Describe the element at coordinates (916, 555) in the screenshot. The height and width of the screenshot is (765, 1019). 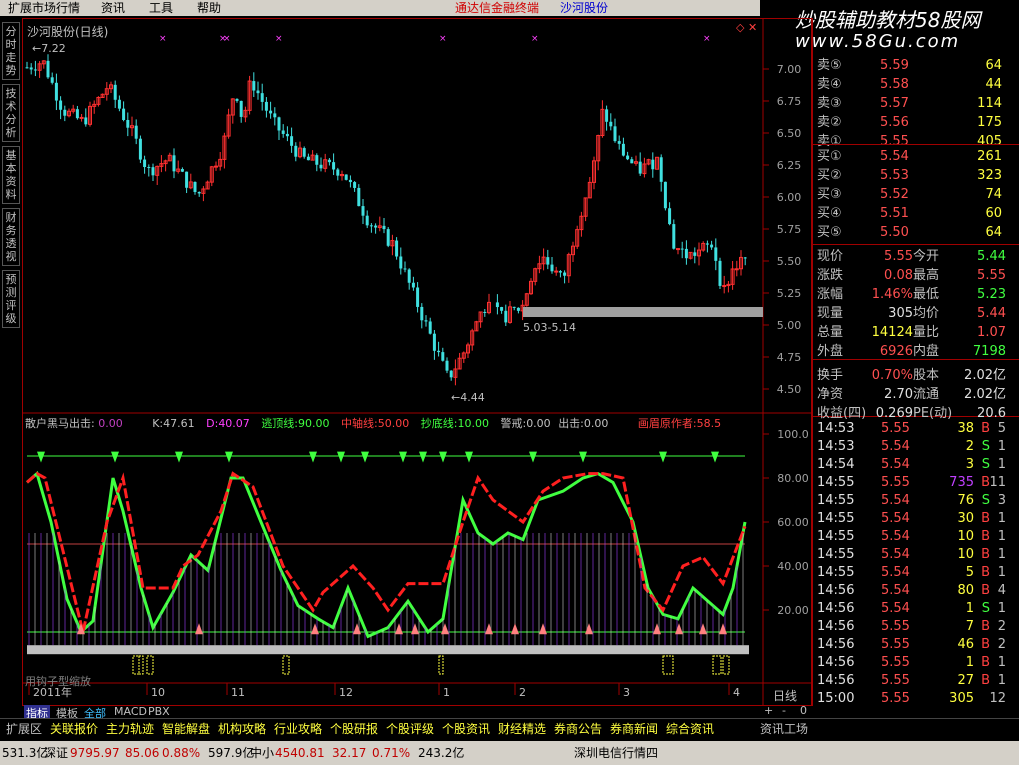
I see `tick-row: 14:55 5.54 10 B 1` at that location.